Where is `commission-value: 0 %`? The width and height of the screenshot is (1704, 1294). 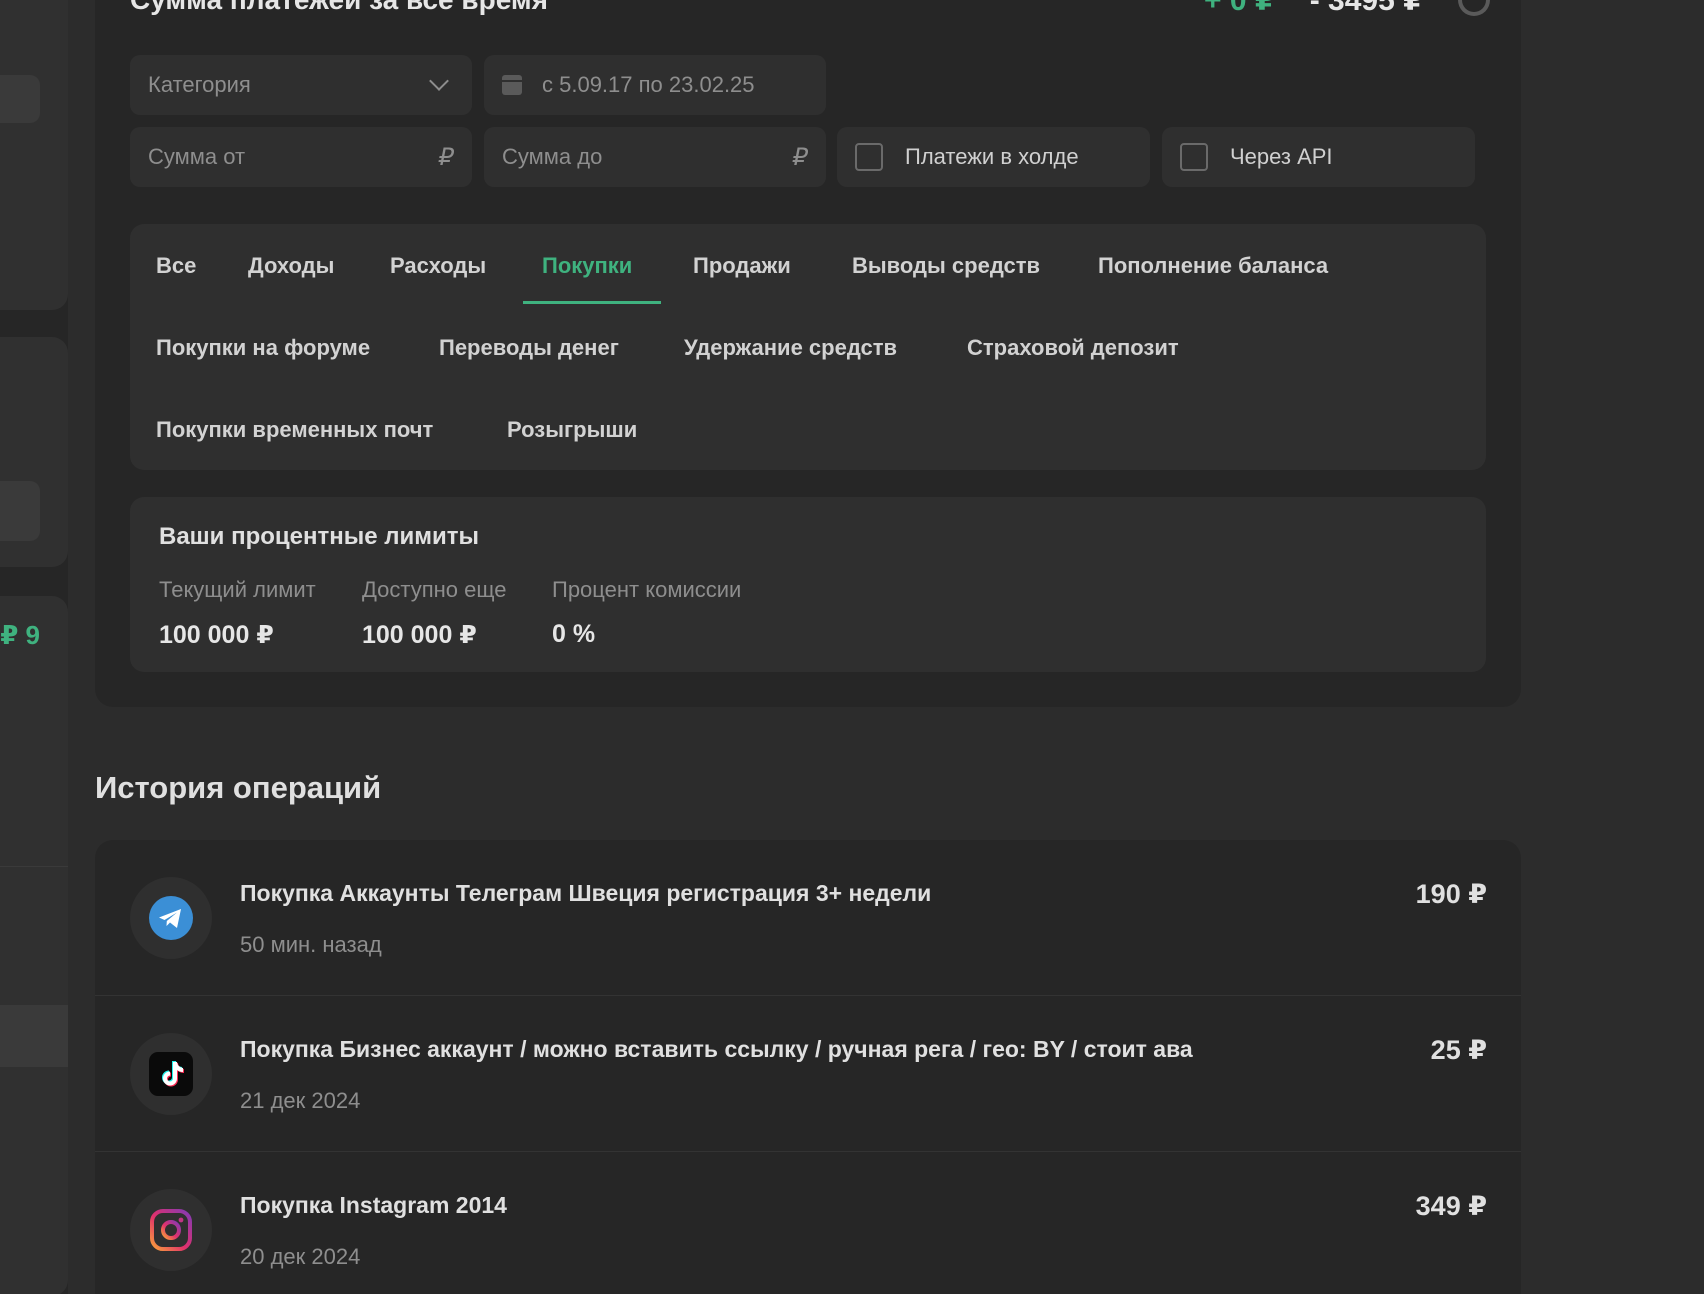
commission-value: 0 % is located at coordinates (574, 634).